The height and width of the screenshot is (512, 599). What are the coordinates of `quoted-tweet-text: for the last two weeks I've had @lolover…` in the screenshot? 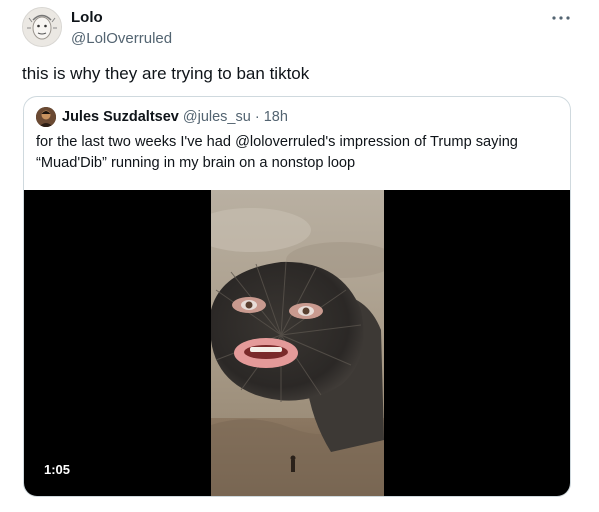 It's located at (277, 152).